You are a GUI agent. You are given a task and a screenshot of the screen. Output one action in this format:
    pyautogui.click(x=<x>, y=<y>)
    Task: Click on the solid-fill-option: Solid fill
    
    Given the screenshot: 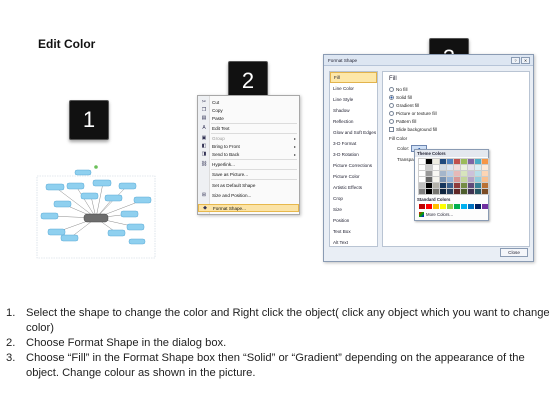 What is the action you would take?
    pyautogui.click(x=400, y=97)
    